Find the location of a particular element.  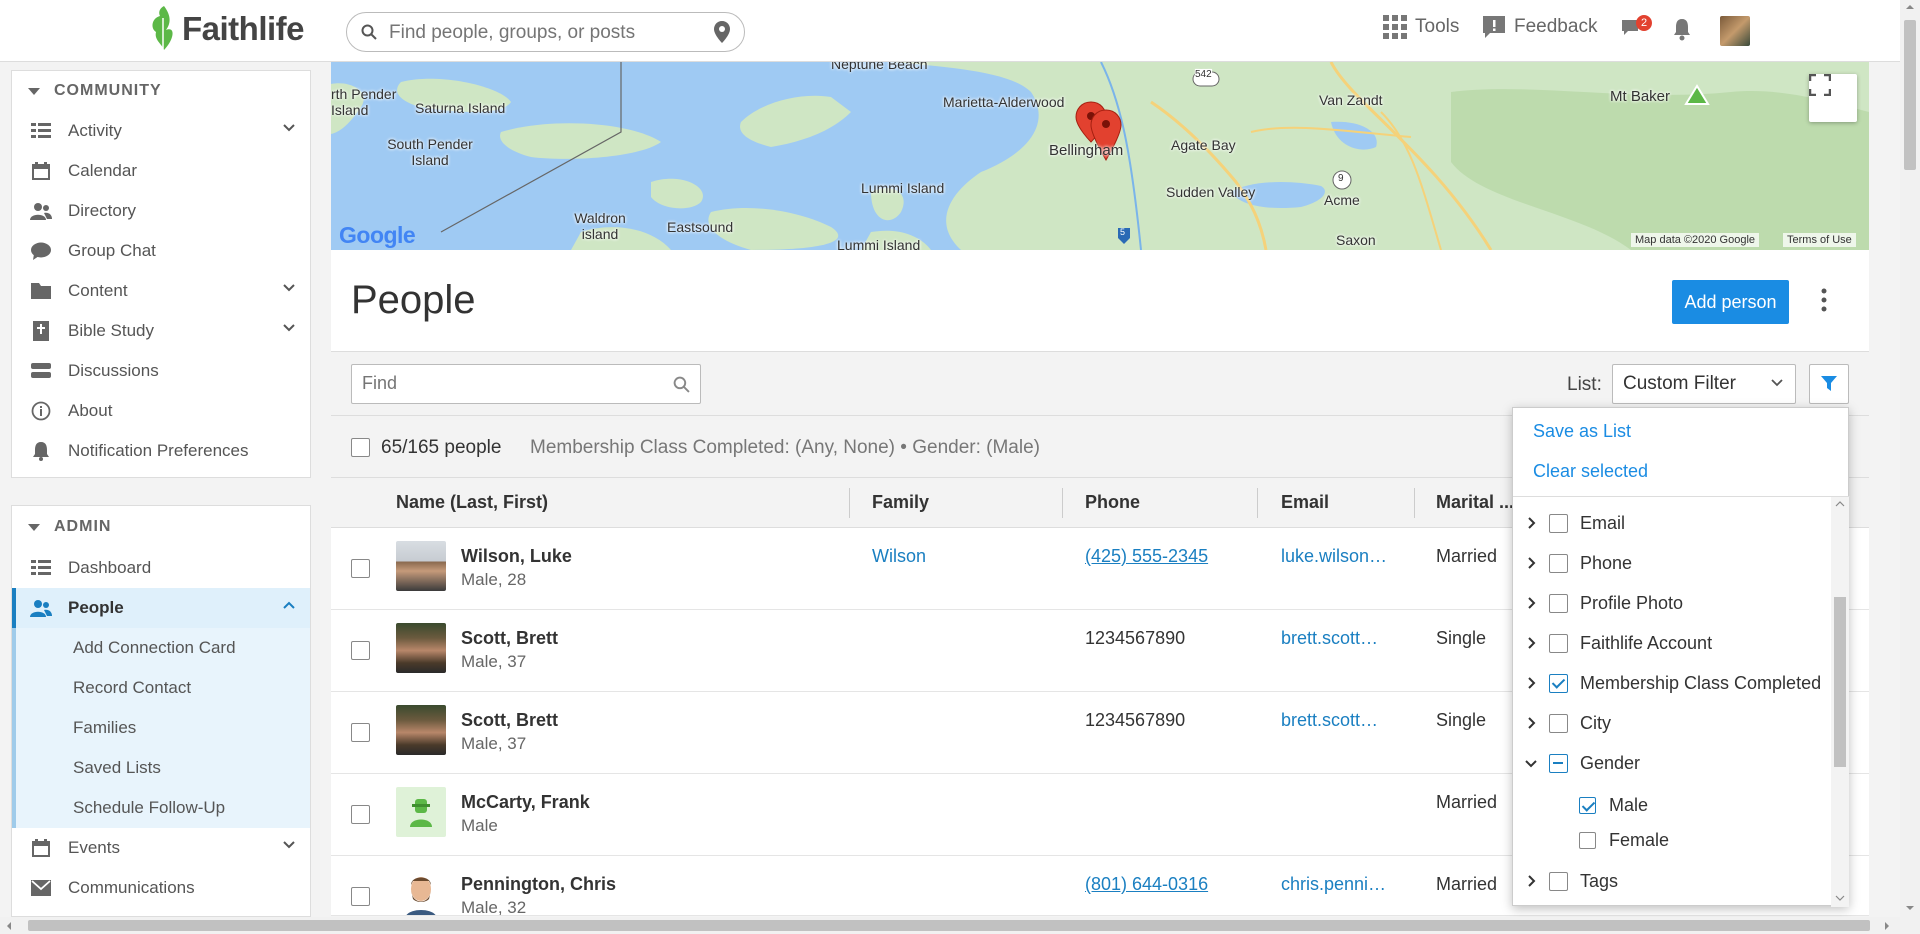

feedback-button: Feedback is located at coordinates (1539, 27).